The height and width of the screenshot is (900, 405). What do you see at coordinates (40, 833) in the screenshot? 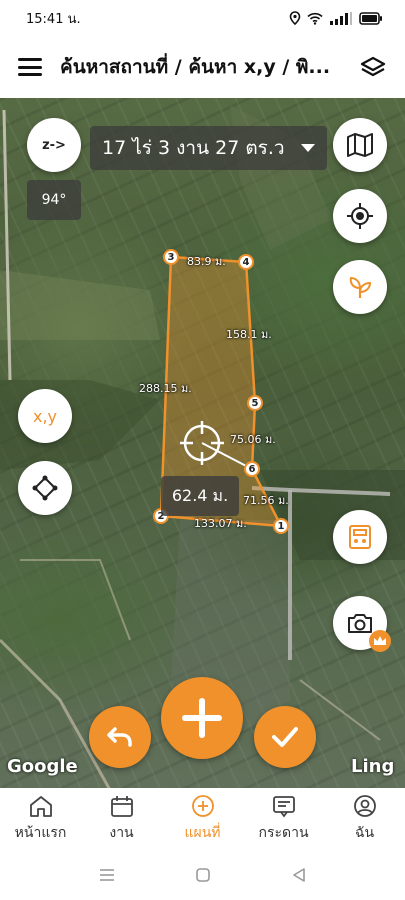
I see `nav-label: หน้าแรก` at bounding box center [40, 833].